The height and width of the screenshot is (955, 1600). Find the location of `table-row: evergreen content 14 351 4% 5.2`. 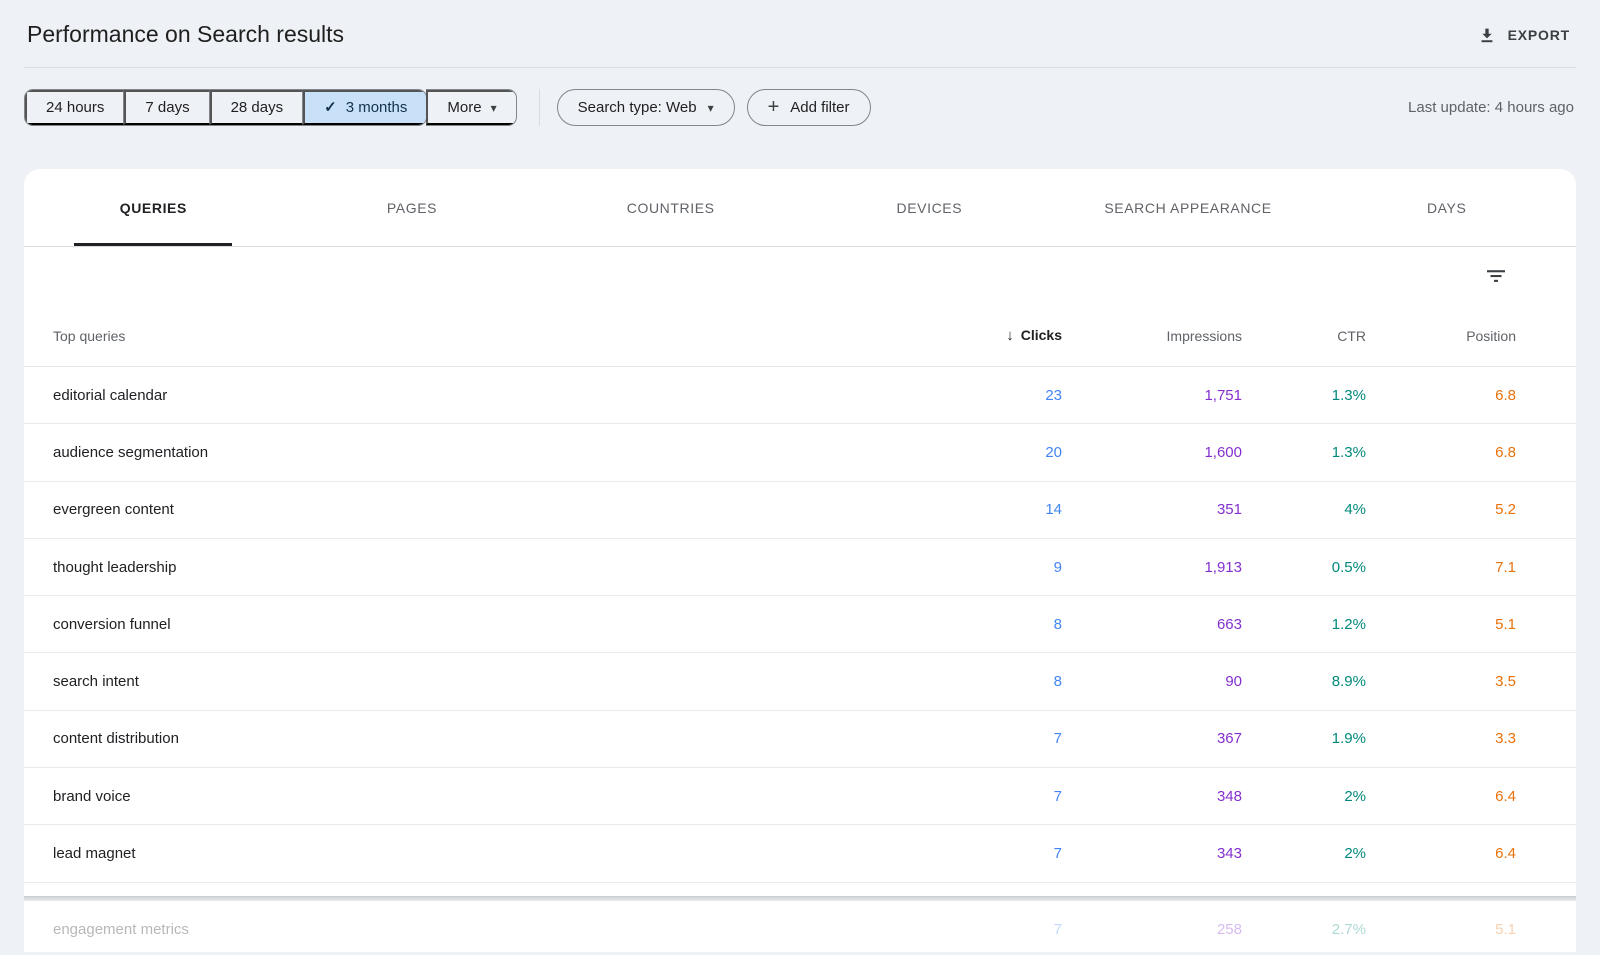

table-row: evergreen content 14 351 4% 5.2 is located at coordinates (800, 510).